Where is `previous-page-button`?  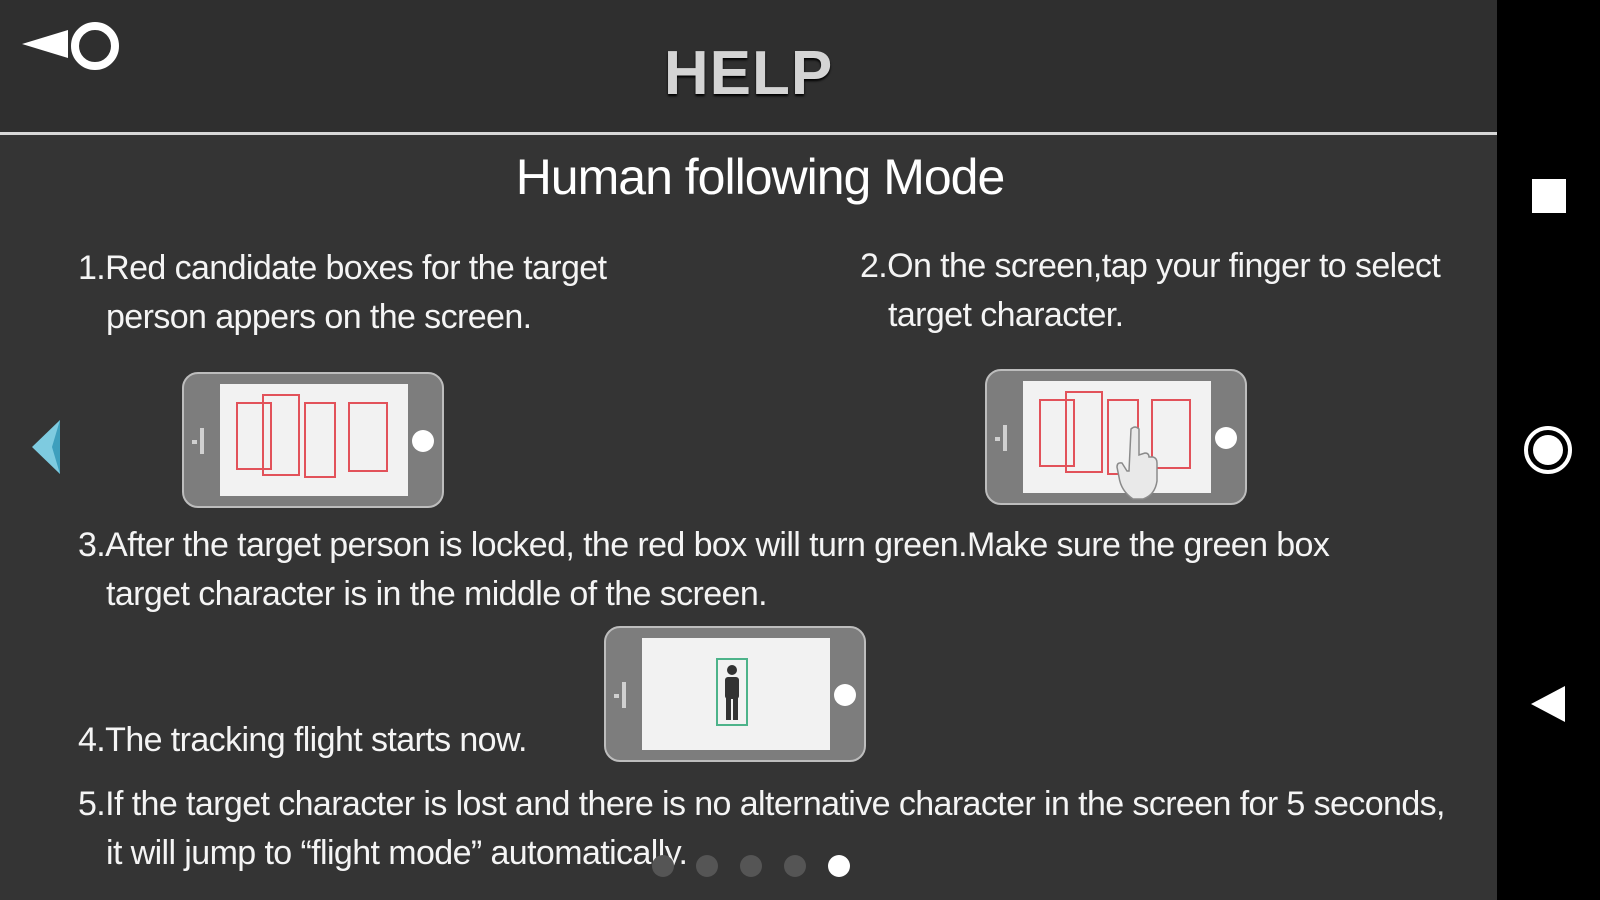
previous-page-button is located at coordinates (46, 447).